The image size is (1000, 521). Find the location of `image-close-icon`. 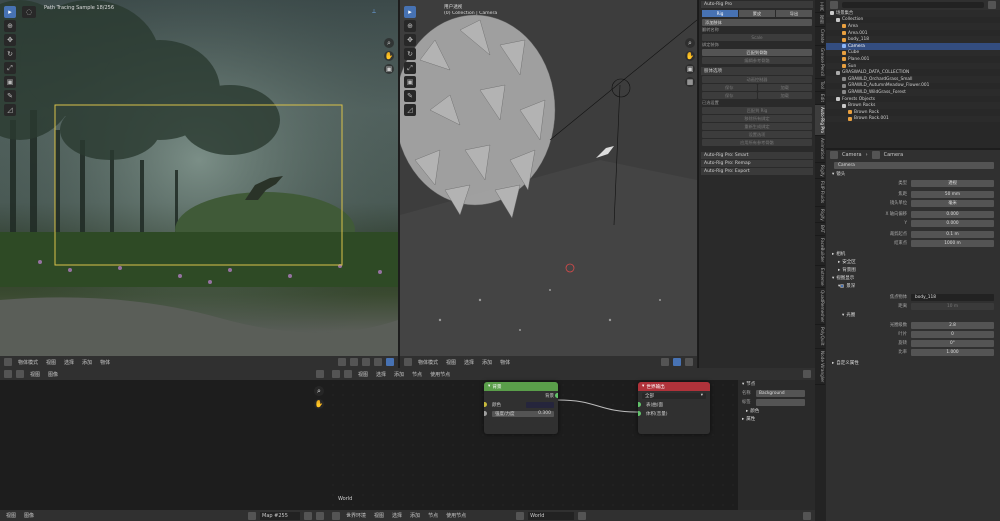

image-close-icon is located at coordinates (320, 515).